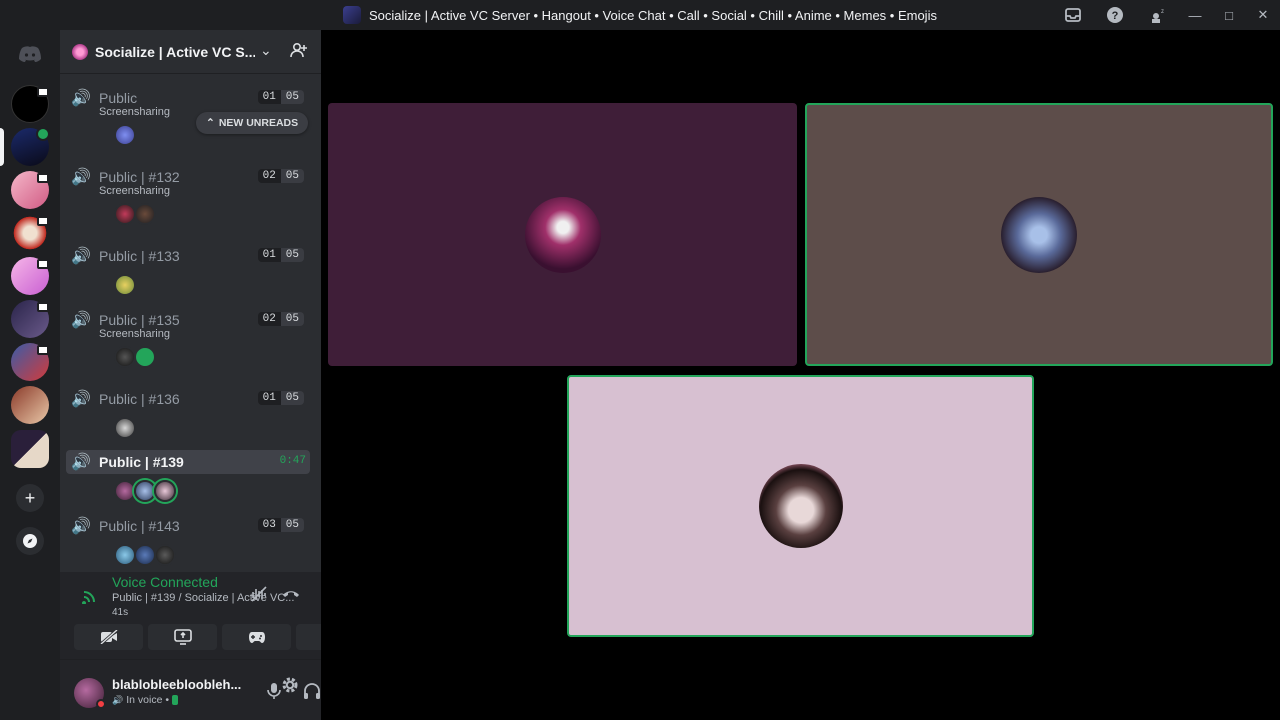  What do you see at coordinates (118, 98) in the screenshot?
I see `channel-name: Public` at bounding box center [118, 98].